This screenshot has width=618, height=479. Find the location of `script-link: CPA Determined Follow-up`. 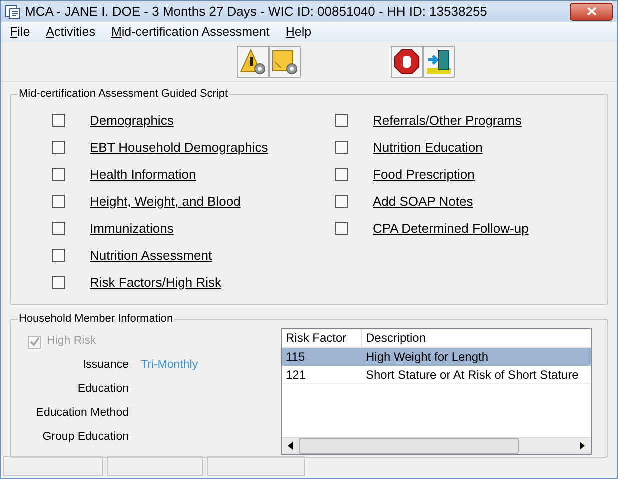

script-link: CPA Determined Follow-up is located at coordinates (451, 228).